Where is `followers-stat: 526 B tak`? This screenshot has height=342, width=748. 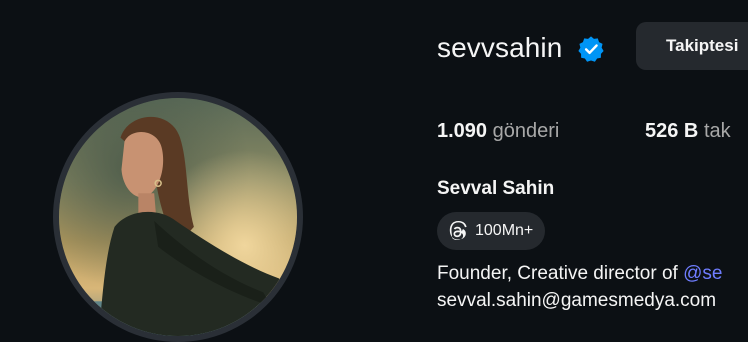 followers-stat: 526 B tak is located at coordinates (688, 131).